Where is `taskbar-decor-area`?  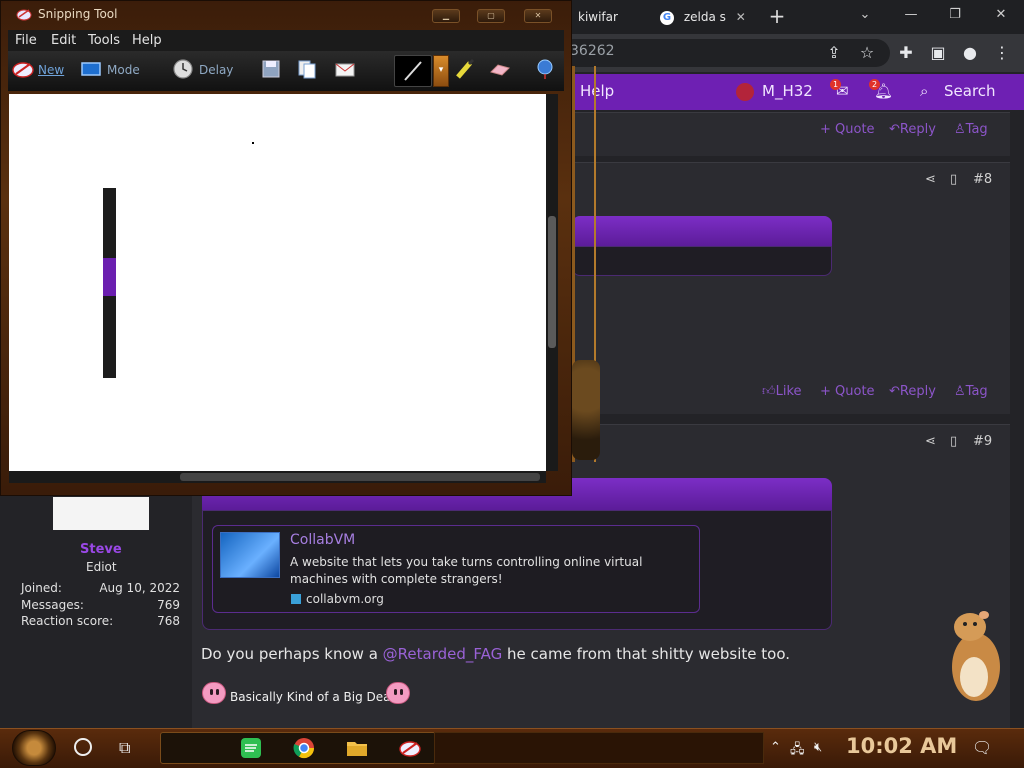
taskbar-decor-area is located at coordinates (599, 748).